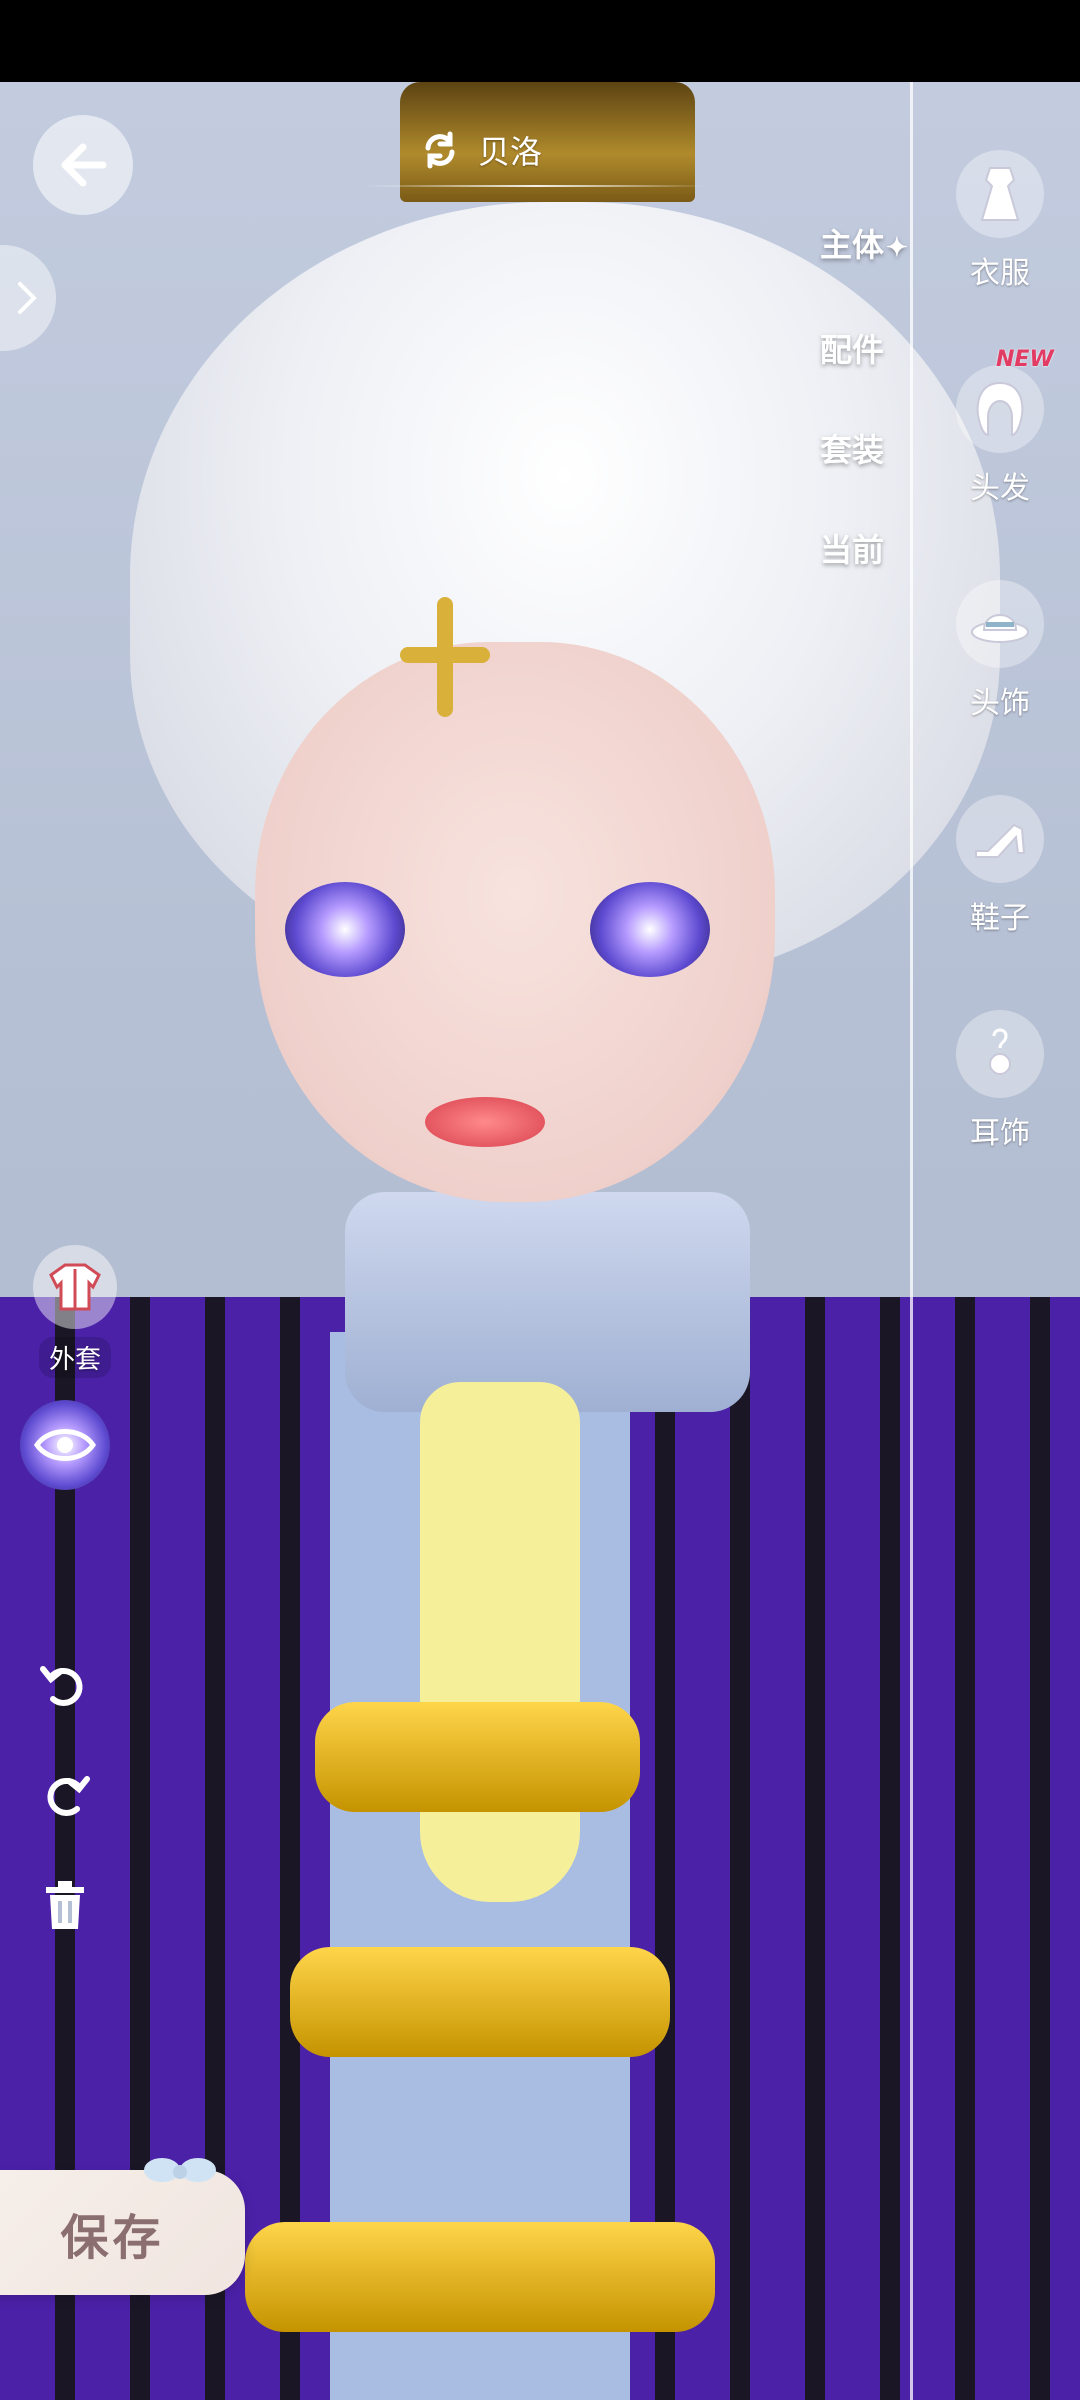  I want to click on visibility-toggle-button, so click(65, 1445).